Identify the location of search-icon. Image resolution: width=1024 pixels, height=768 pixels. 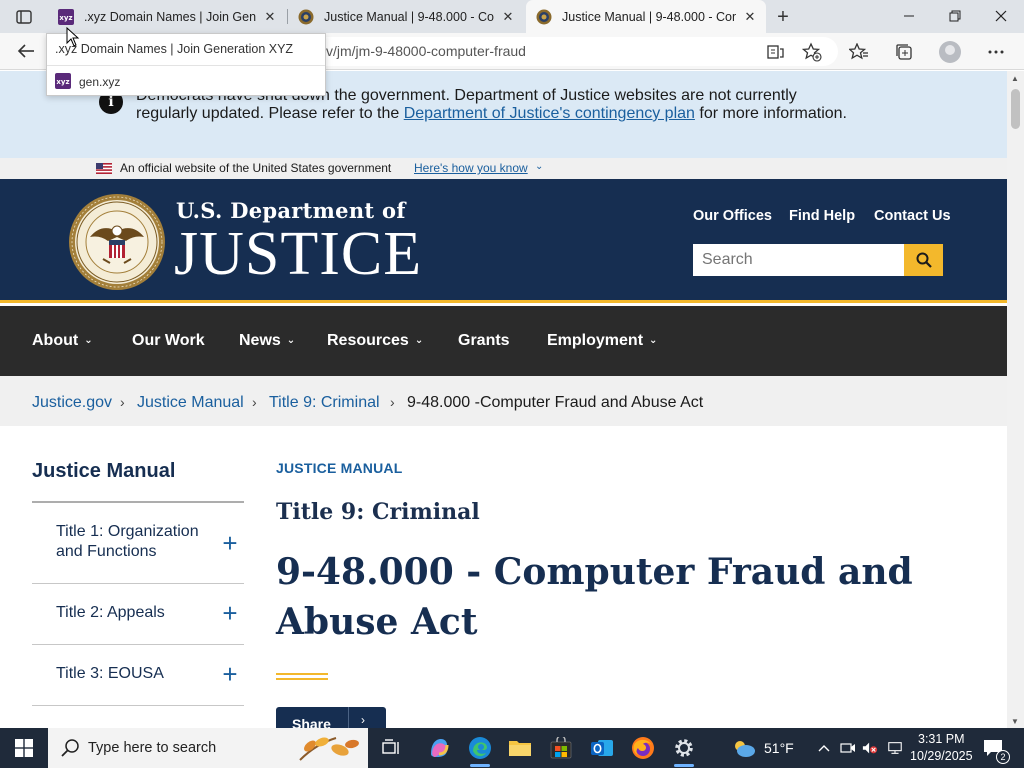
(924, 260).